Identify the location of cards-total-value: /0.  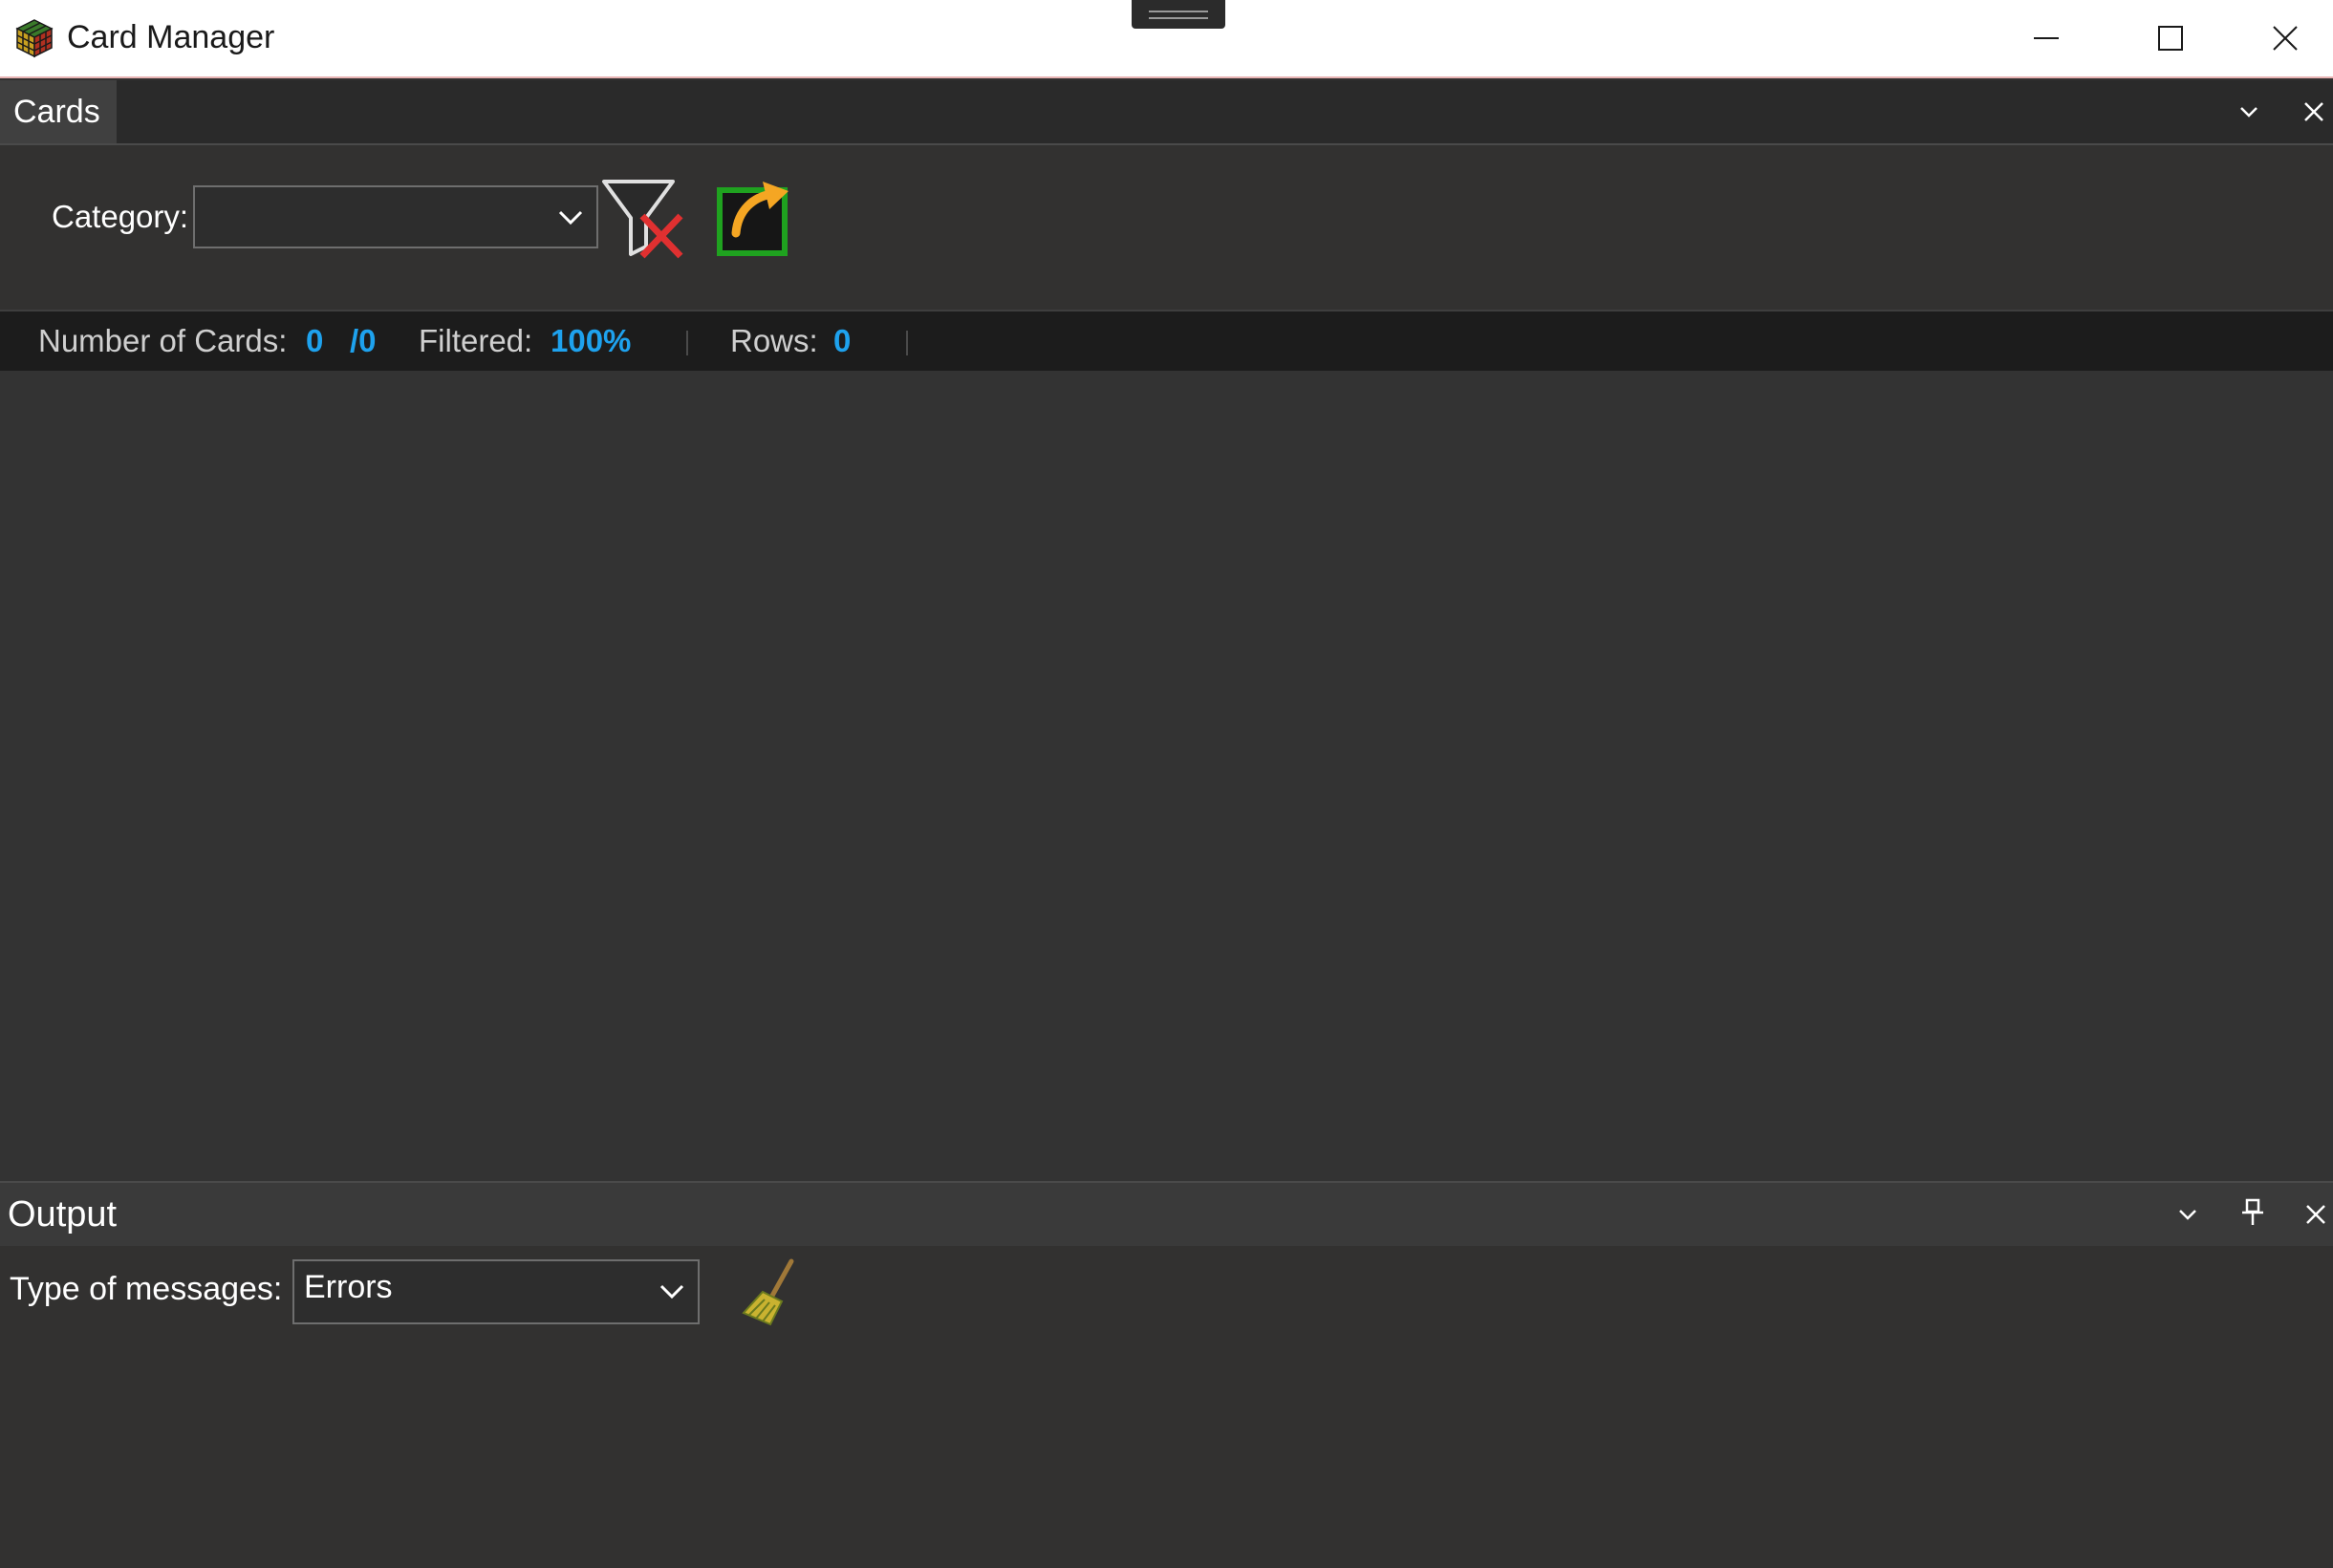
(363, 341).